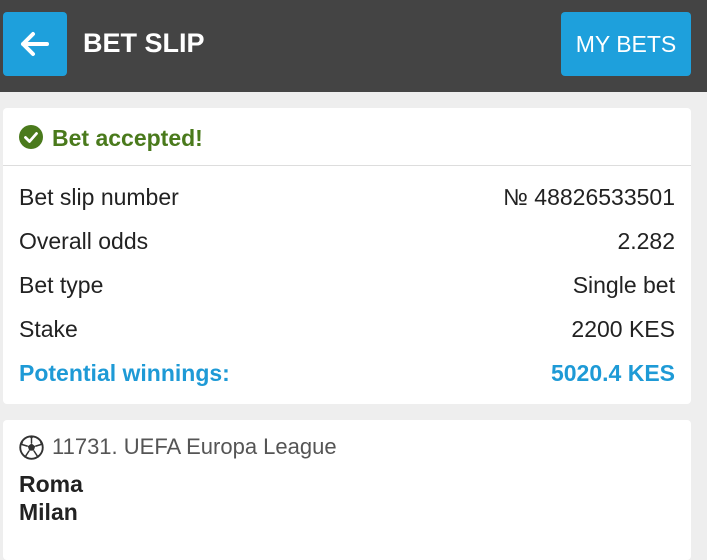  I want to click on bet-accepted-banner: Bet accepted!, so click(347, 137).